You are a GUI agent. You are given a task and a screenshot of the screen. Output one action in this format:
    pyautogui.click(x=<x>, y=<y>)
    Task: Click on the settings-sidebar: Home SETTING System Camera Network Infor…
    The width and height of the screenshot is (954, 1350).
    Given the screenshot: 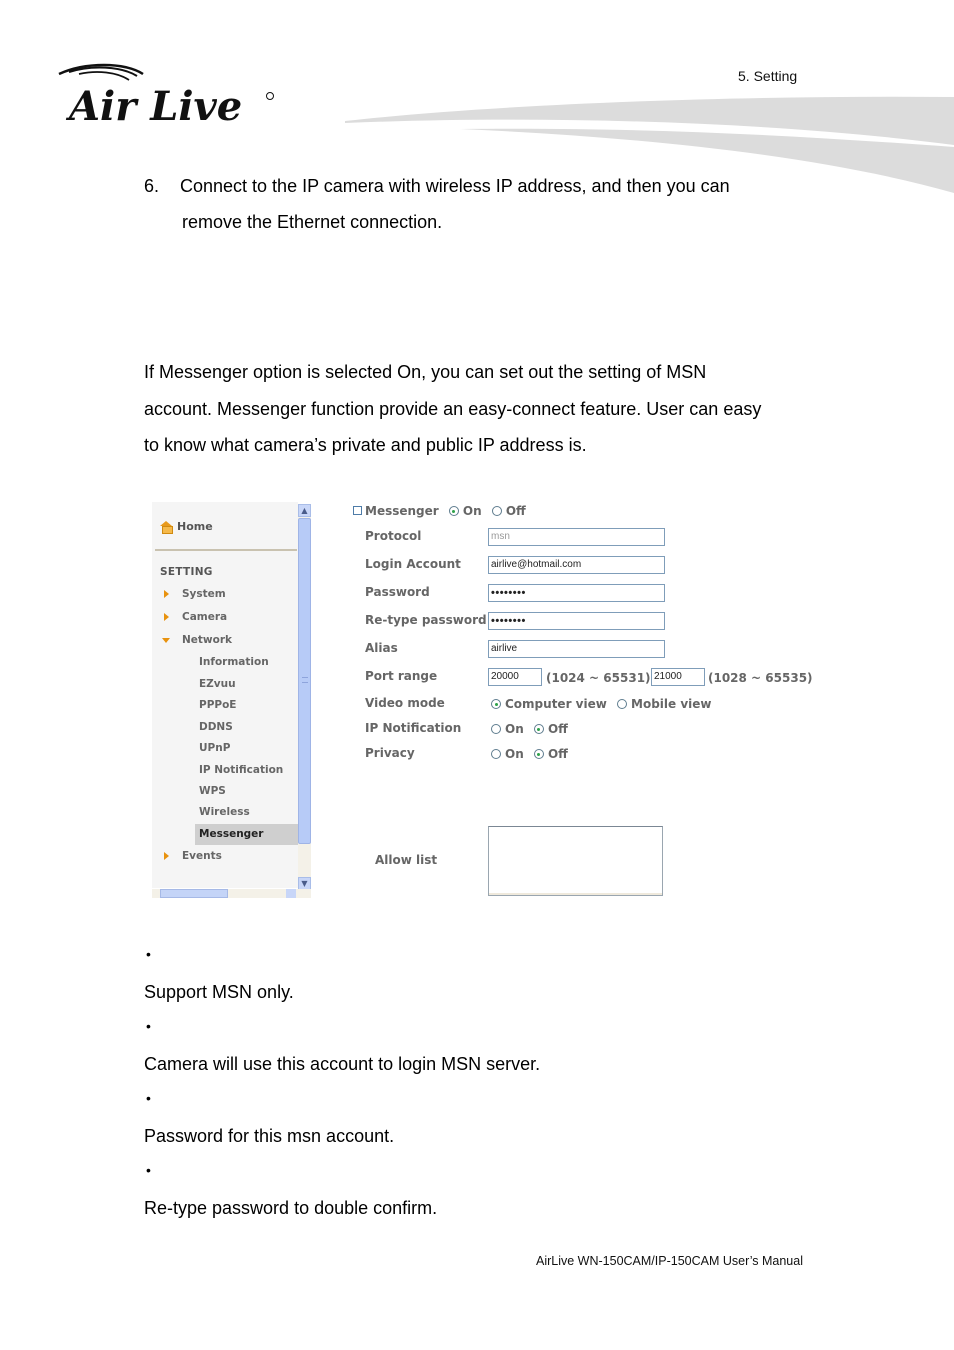 What is the action you would take?
    pyautogui.click(x=225, y=695)
    